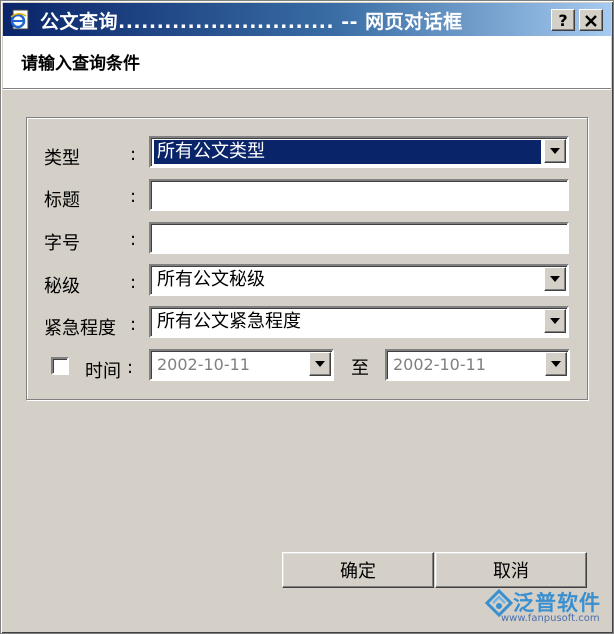 Image resolution: width=614 pixels, height=634 pixels. I want to click on date-from-dropdown-button, so click(320, 364).